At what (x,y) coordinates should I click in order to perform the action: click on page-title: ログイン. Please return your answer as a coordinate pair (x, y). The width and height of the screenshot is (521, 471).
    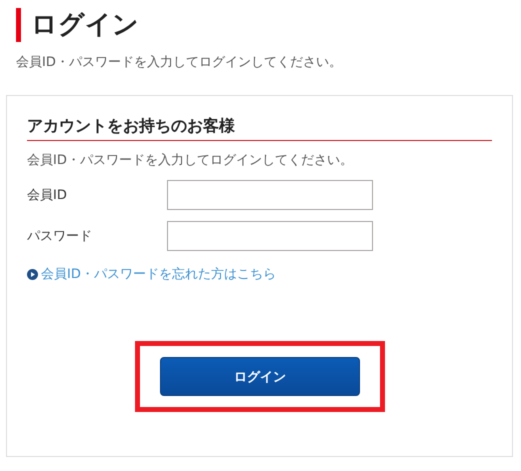
    Looking at the image, I should click on (77, 25).